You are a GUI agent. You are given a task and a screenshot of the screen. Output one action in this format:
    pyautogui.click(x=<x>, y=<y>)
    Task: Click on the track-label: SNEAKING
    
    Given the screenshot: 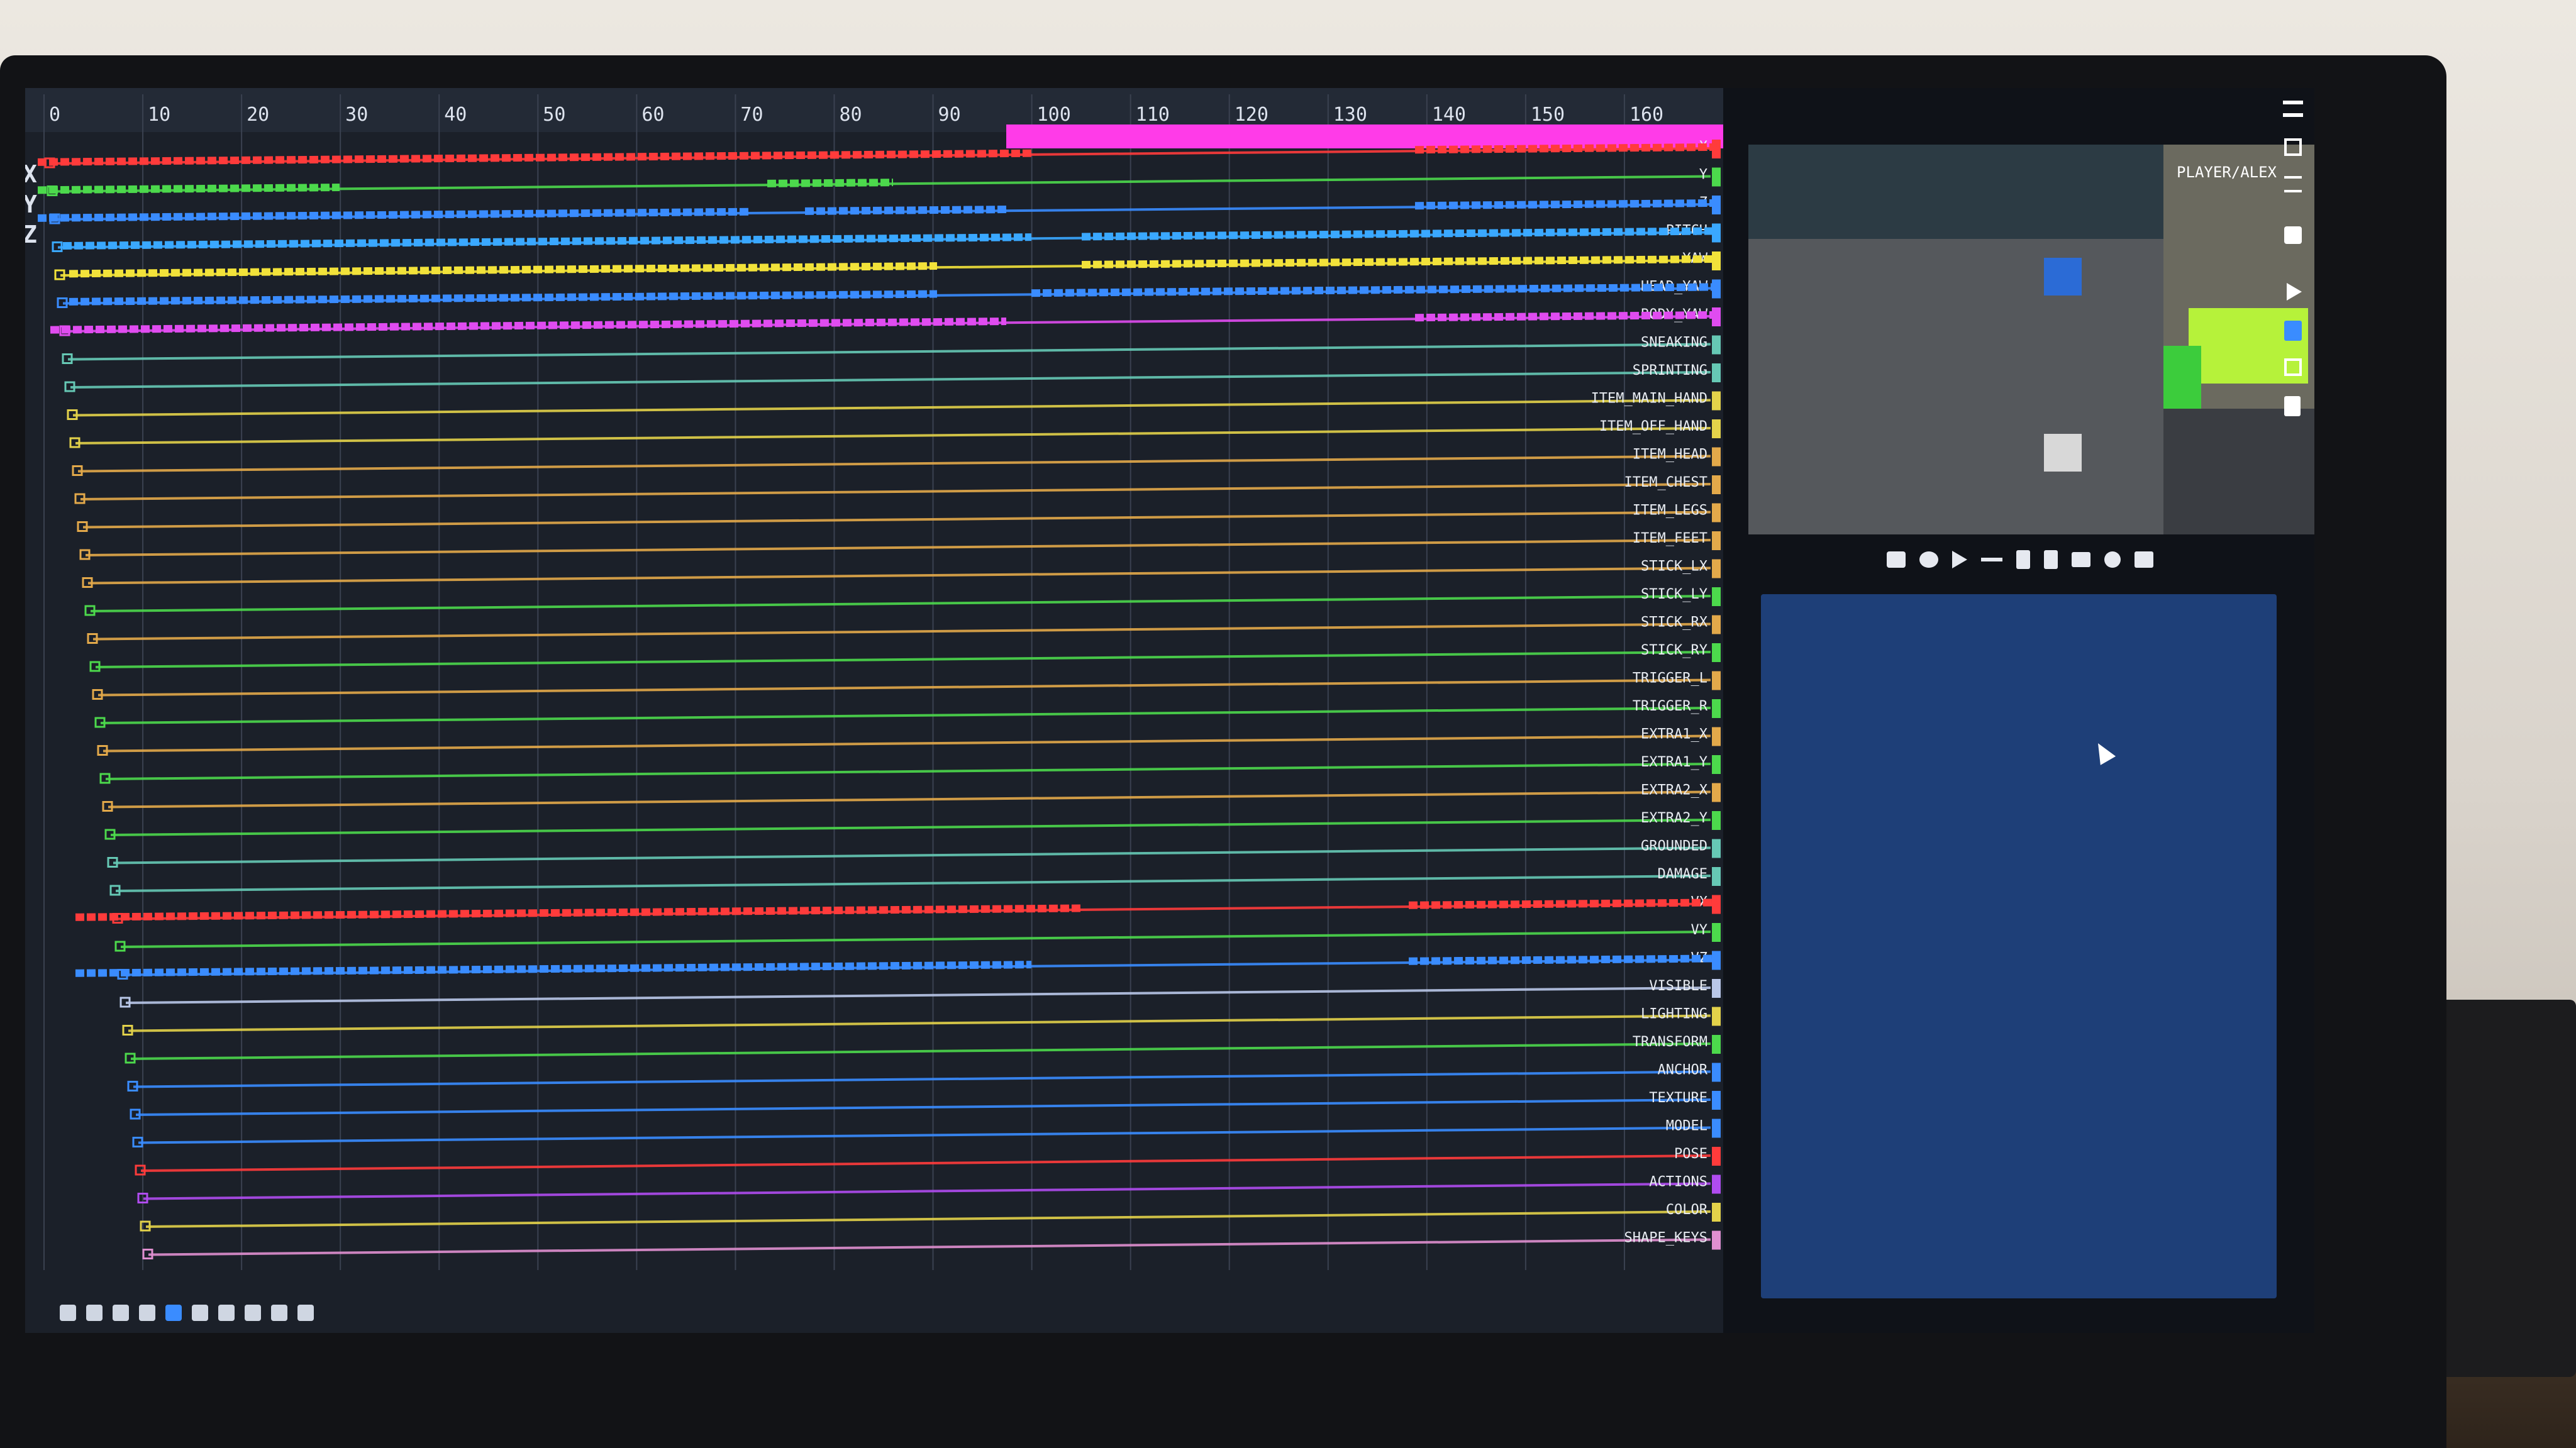 What is the action you would take?
    pyautogui.click(x=1674, y=343)
    